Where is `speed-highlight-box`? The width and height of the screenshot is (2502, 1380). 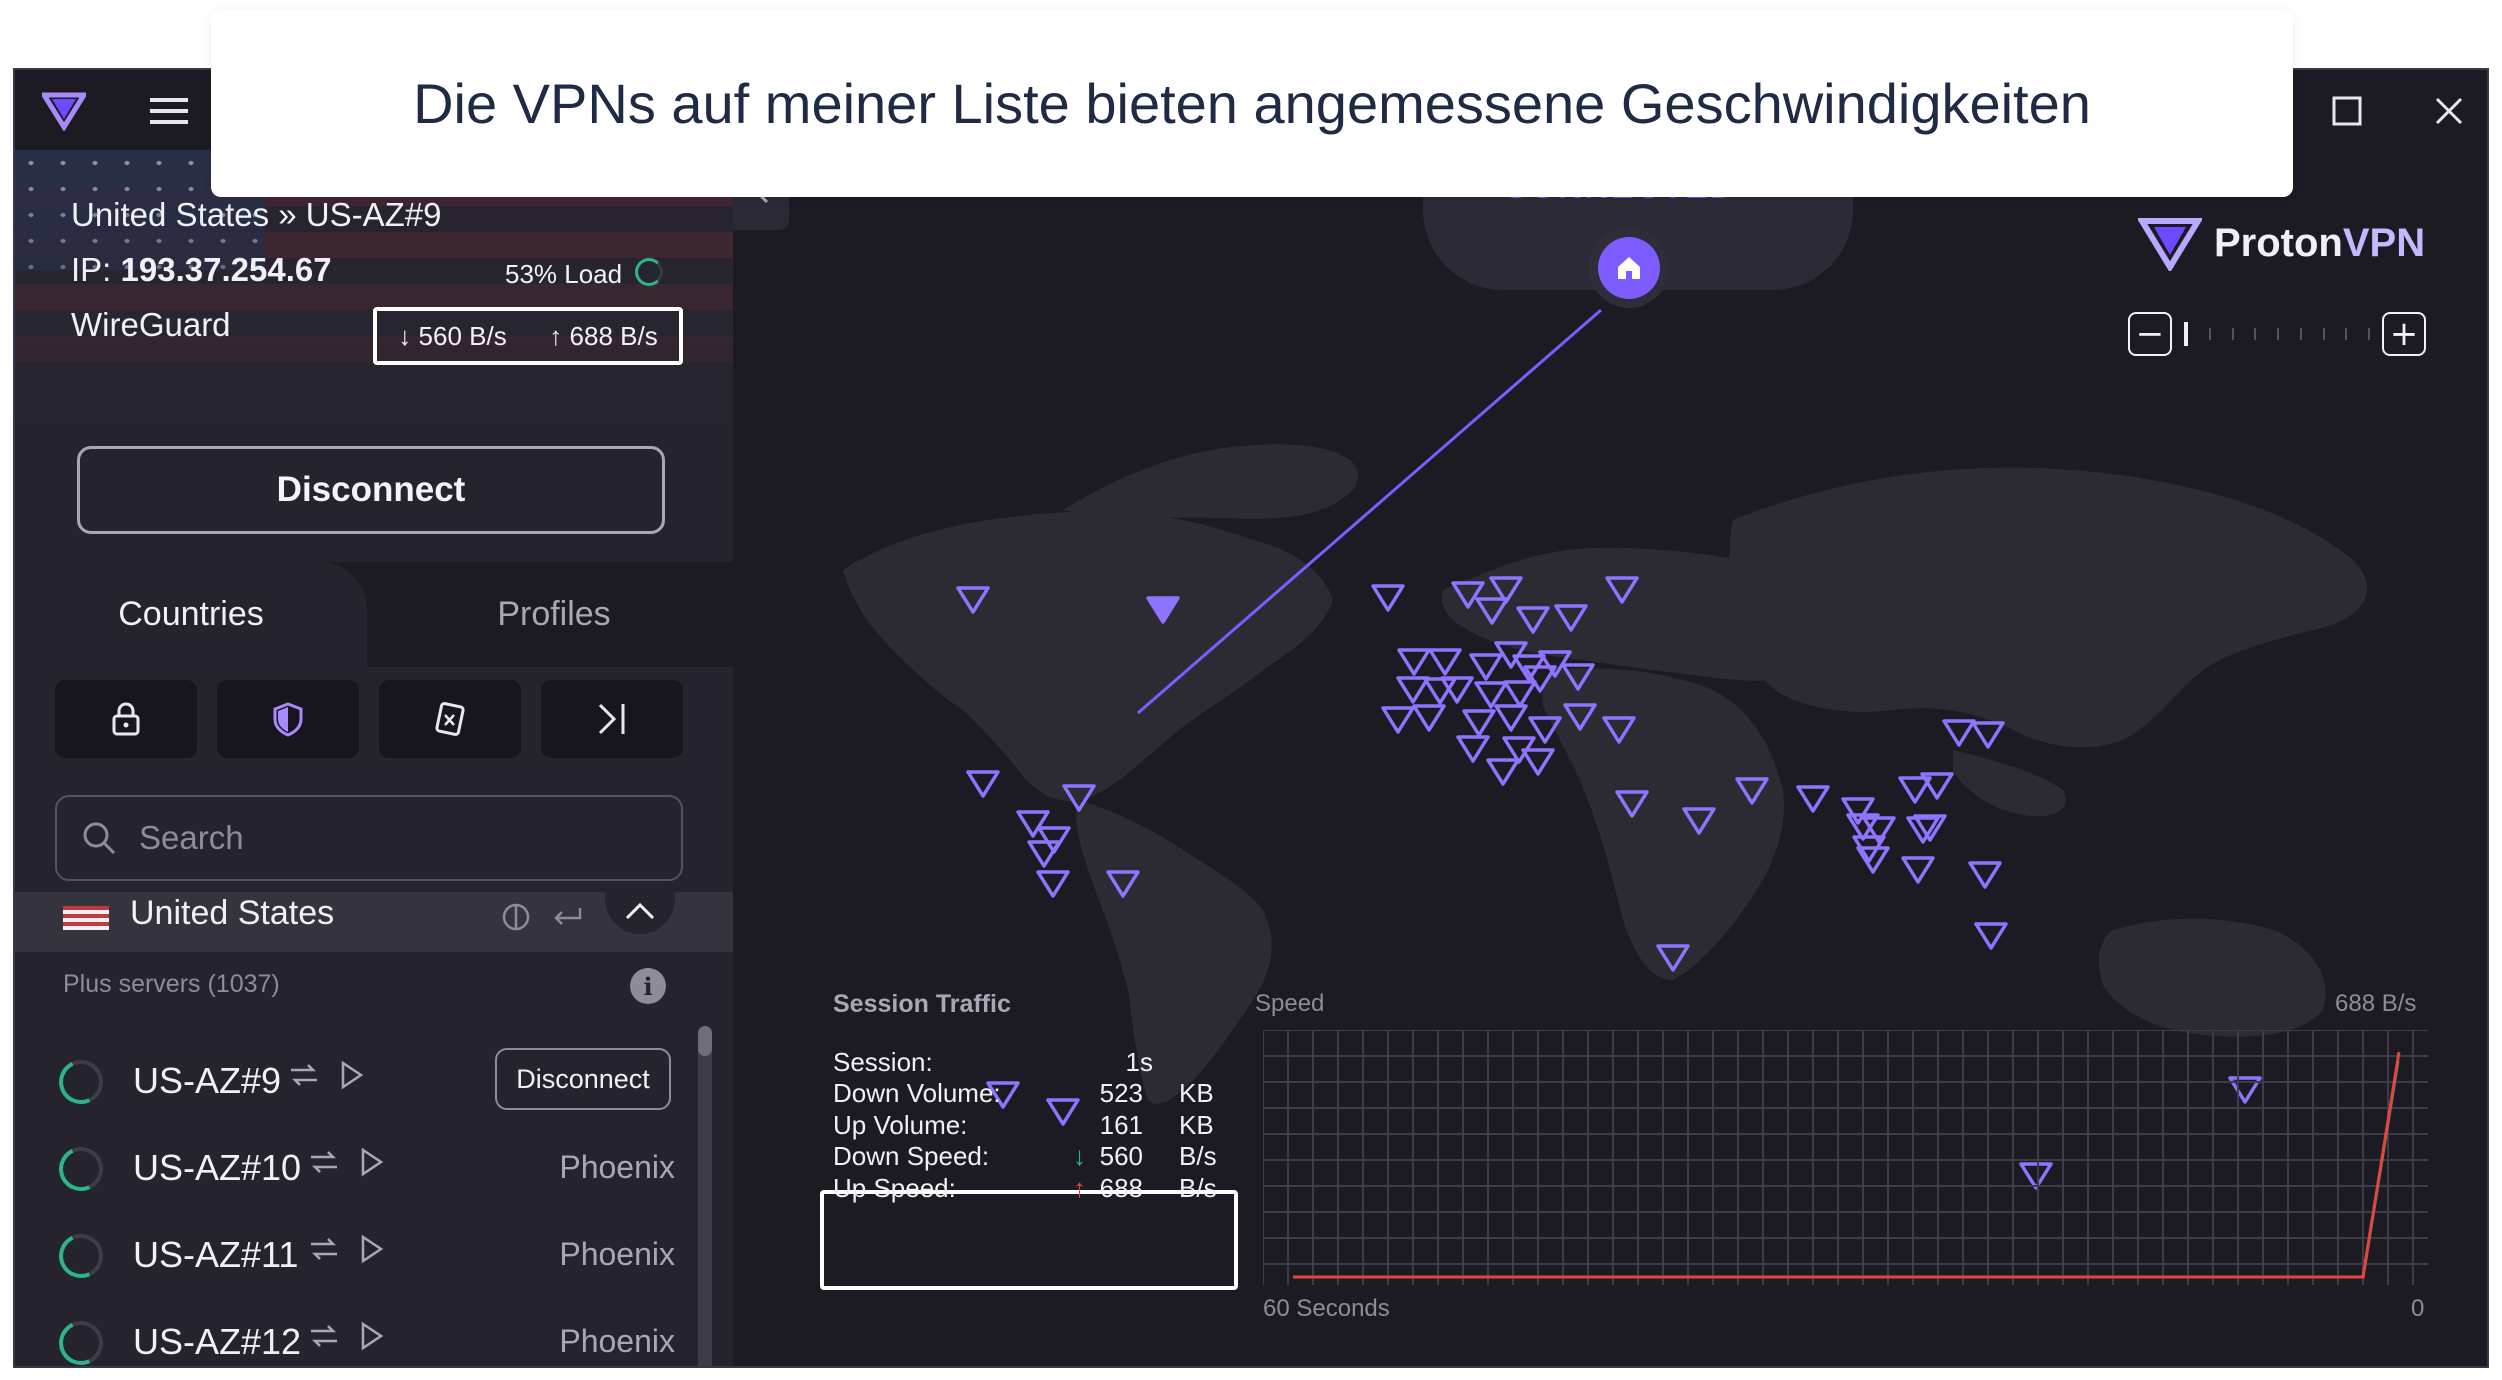 speed-highlight-box is located at coordinates (1029, 1240).